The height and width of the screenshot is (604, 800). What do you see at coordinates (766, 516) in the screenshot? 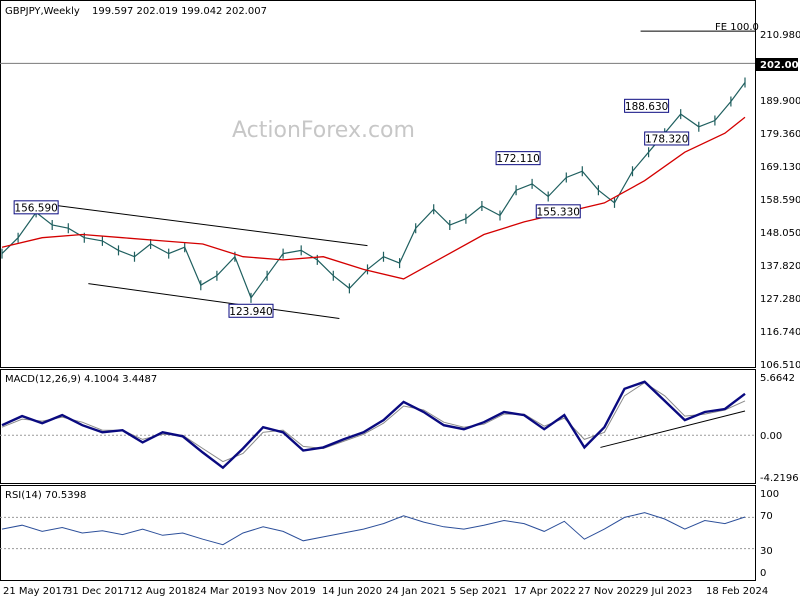
I see `rsi-tick-label: 70` at bounding box center [766, 516].